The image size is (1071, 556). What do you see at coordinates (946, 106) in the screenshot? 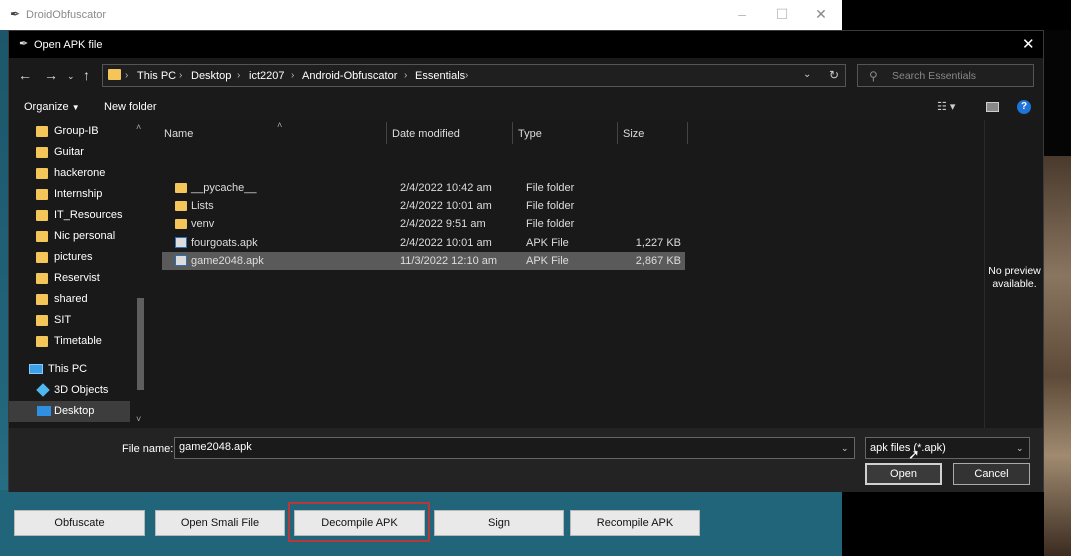
I see `view-options-icon: ☷ ▾` at bounding box center [946, 106].